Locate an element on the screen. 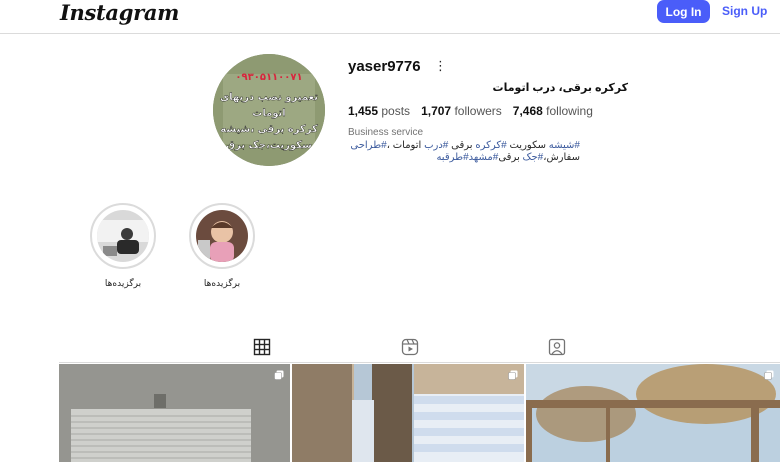  tab-posts-grid is located at coordinates (253, 350).